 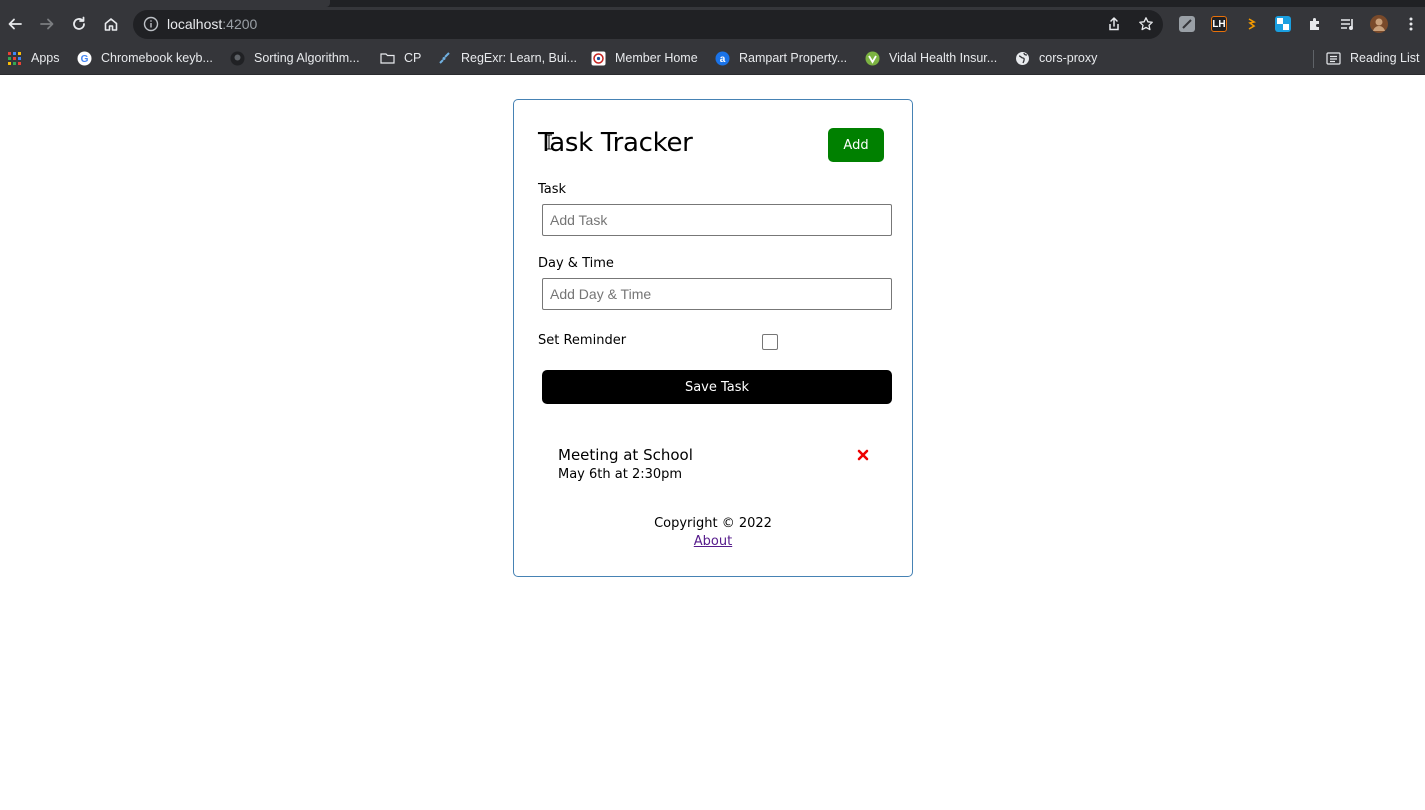 I want to click on profile-avatar, so click(x=1379, y=24).